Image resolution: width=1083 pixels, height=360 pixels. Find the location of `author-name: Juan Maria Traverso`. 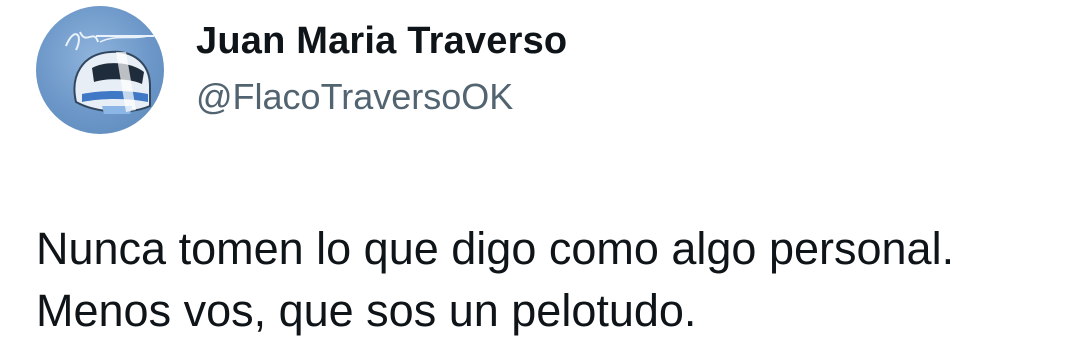

author-name: Juan Maria Traverso is located at coordinates (381, 41).